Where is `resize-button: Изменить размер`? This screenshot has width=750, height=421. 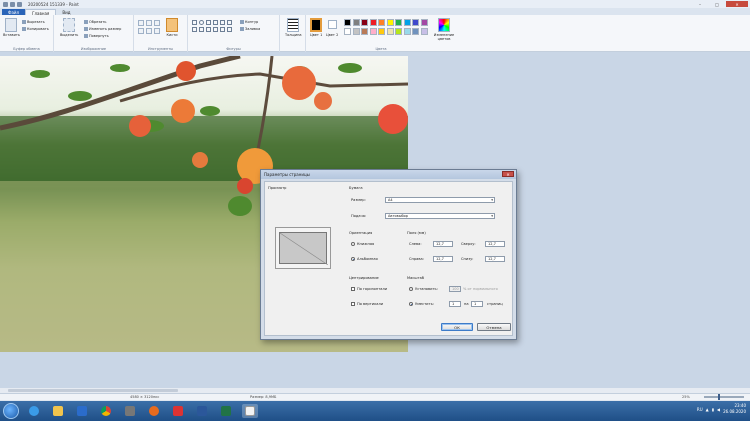
resize-button: Изменить размер is located at coordinates (102, 29).